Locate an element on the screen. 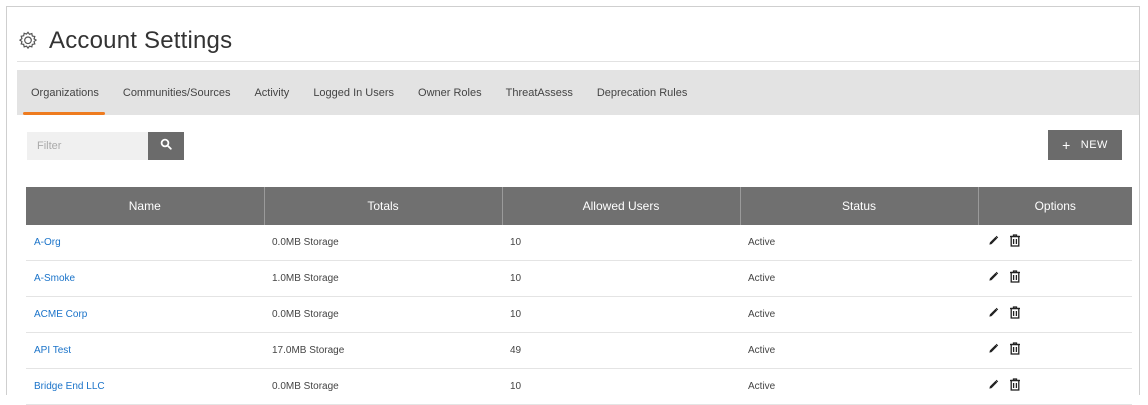 The height and width of the screenshot is (405, 1148). table-row: A-Smoke 1.0MB Storage 10 Active is located at coordinates (579, 278).